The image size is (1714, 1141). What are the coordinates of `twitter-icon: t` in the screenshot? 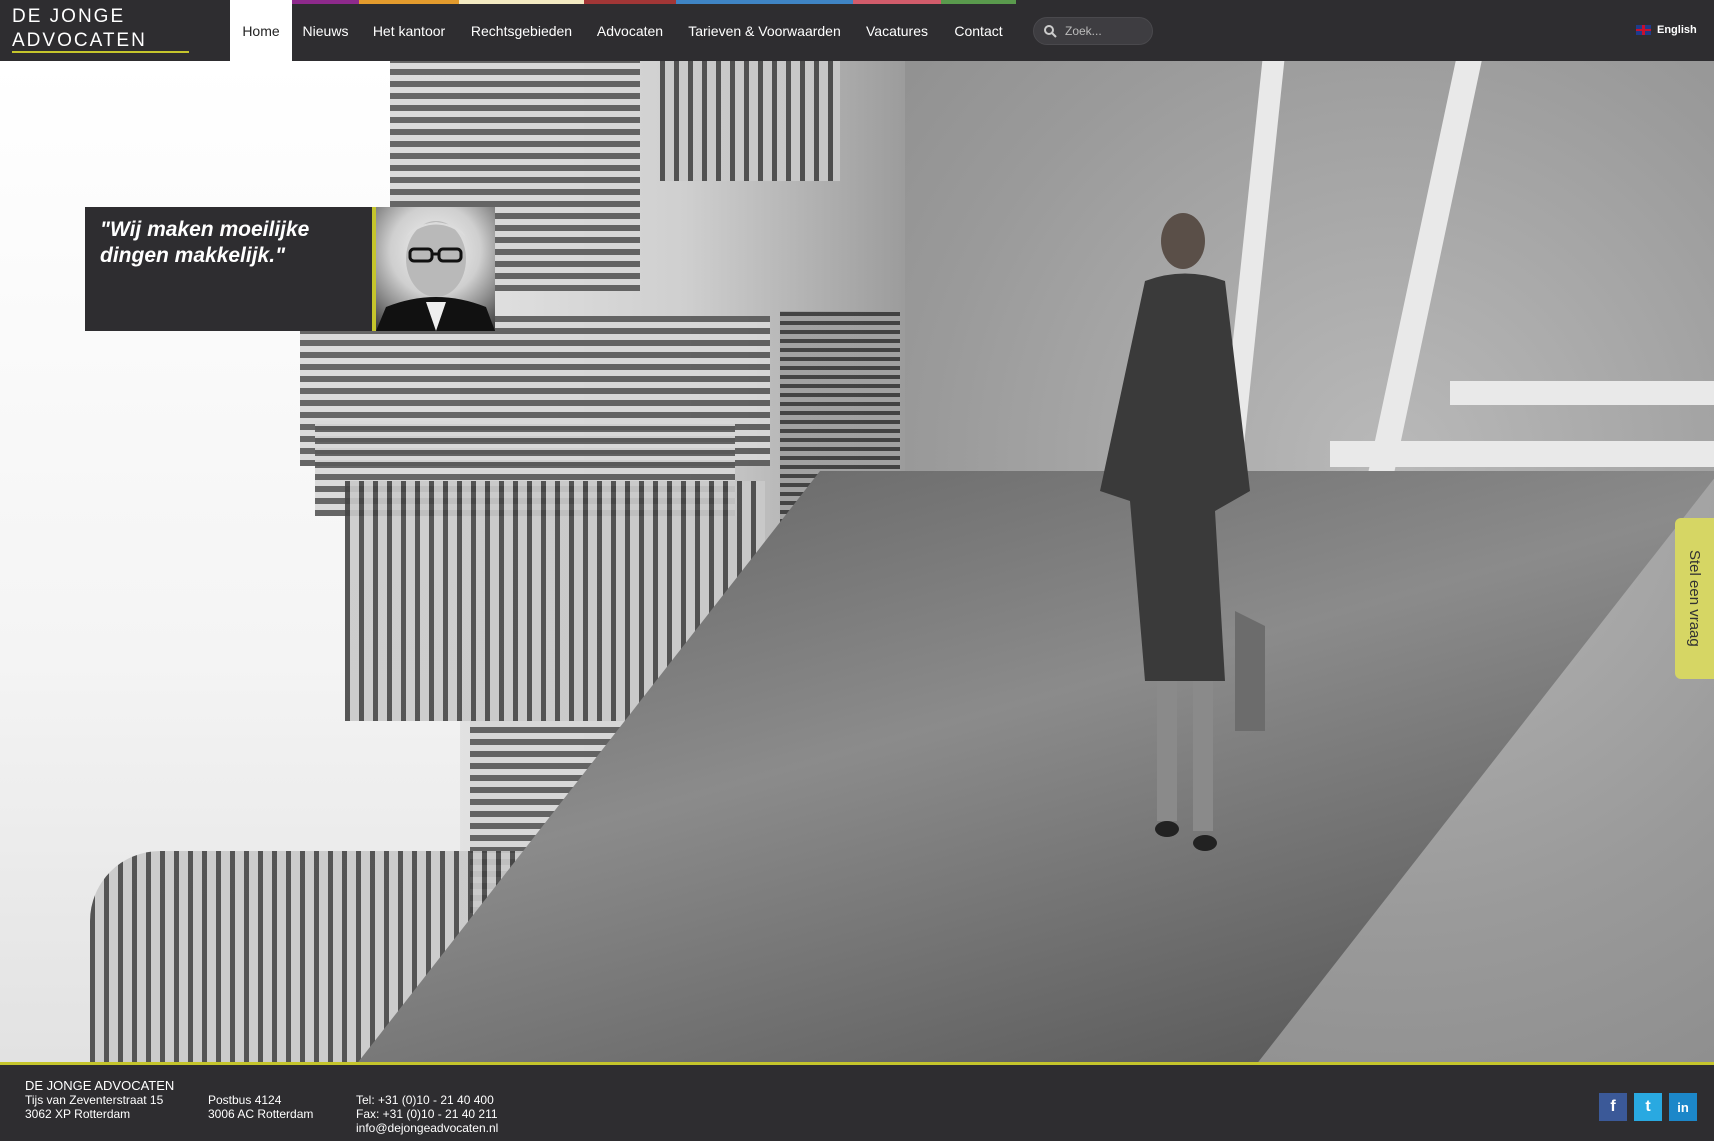 It's located at (1648, 1107).